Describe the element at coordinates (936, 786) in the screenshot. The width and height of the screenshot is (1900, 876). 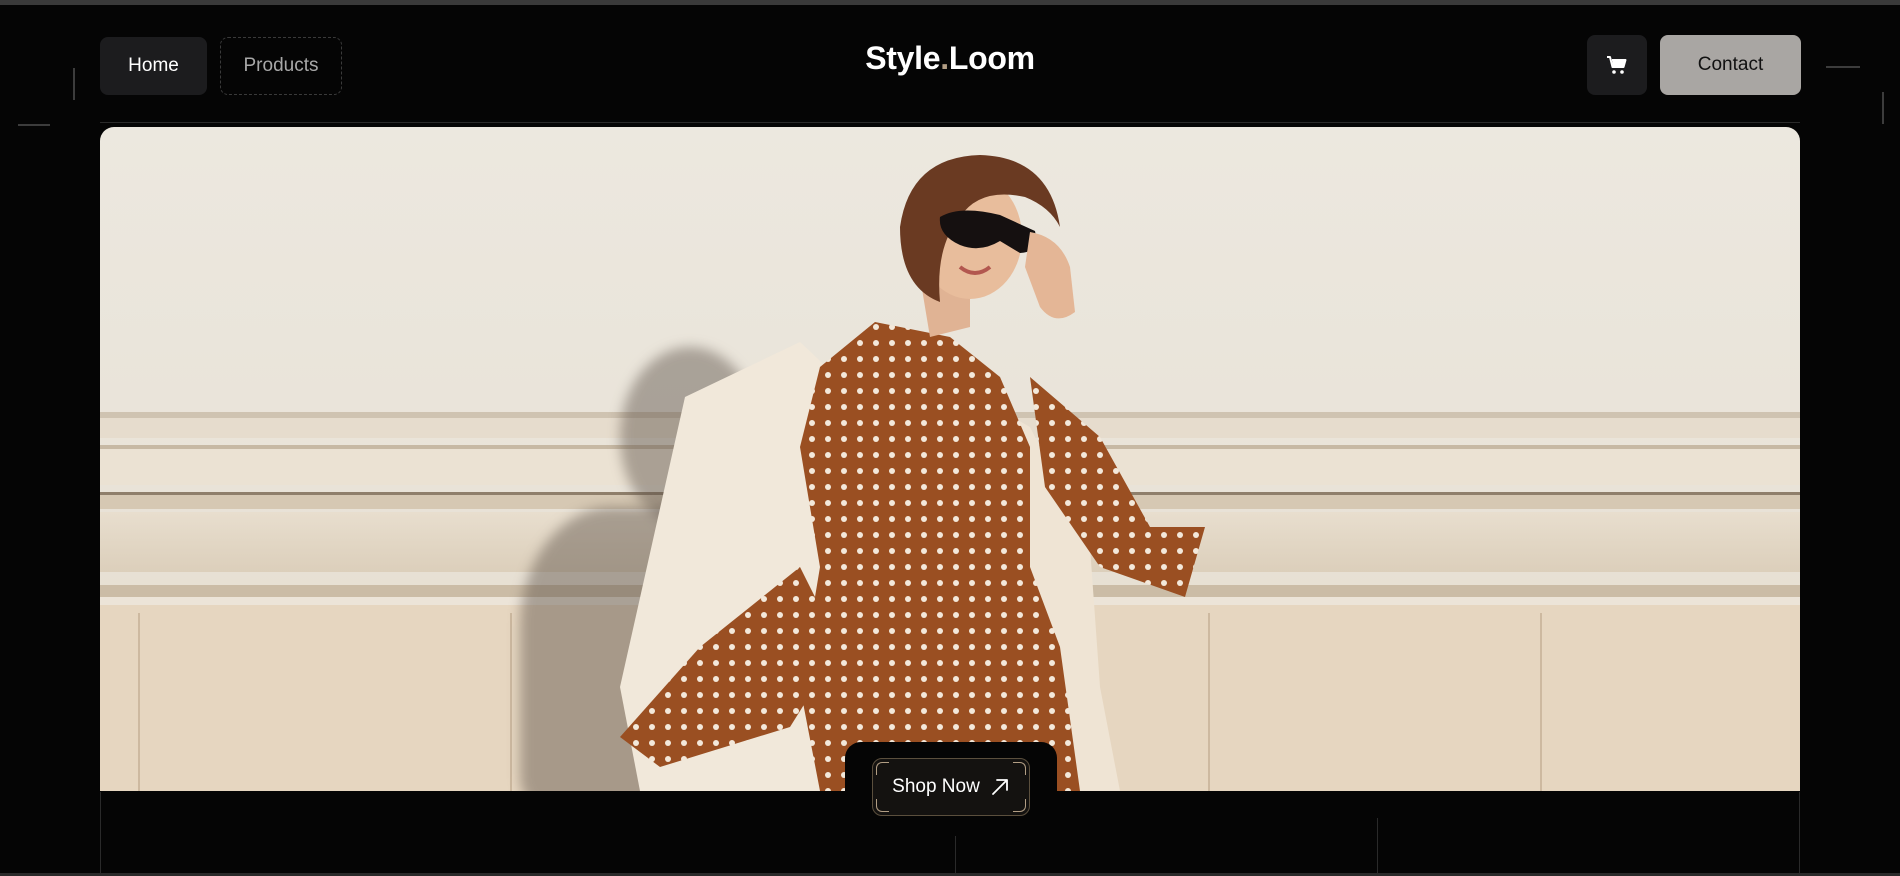
I see `shop-now-label: Shop Now` at that location.